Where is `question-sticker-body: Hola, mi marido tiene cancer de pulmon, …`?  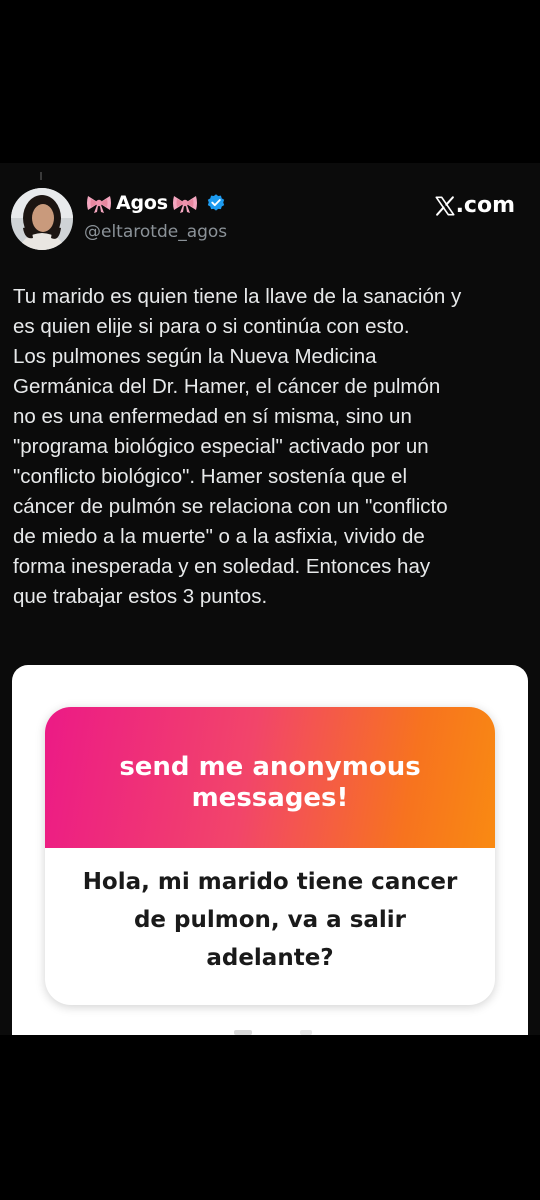
question-sticker-body: Hola, mi marido tiene cancer de pulmon, … is located at coordinates (270, 926).